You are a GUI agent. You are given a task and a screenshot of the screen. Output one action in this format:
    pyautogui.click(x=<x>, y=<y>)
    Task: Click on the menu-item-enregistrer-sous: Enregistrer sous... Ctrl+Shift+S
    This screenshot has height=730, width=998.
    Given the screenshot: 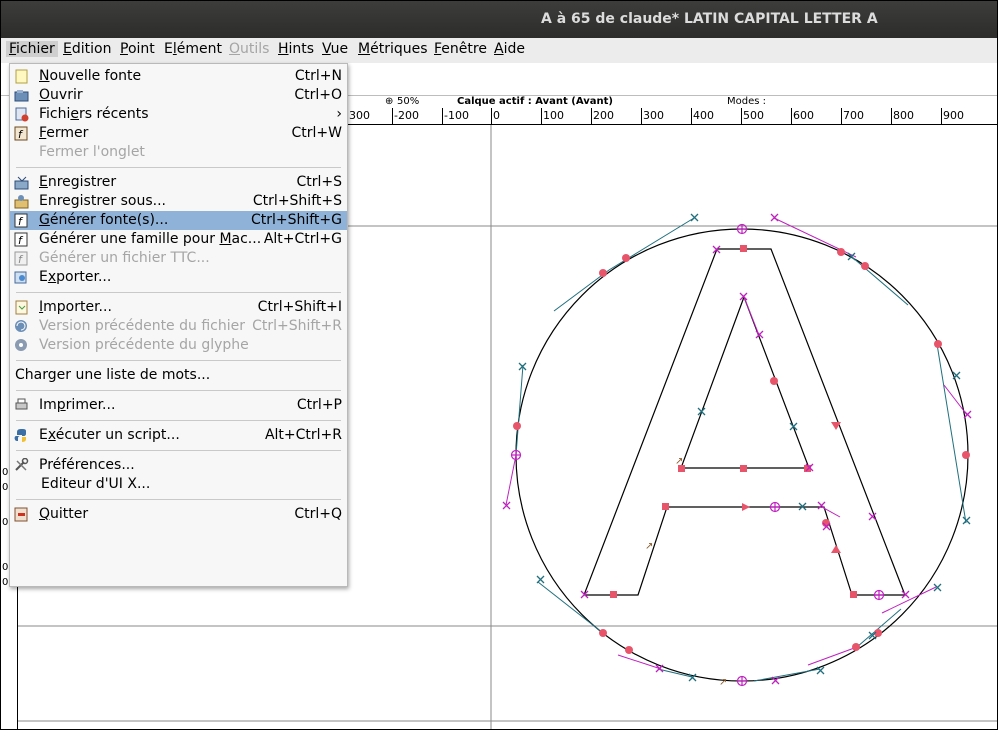 What is the action you would take?
    pyautogui.click(x=178, y=201)
    